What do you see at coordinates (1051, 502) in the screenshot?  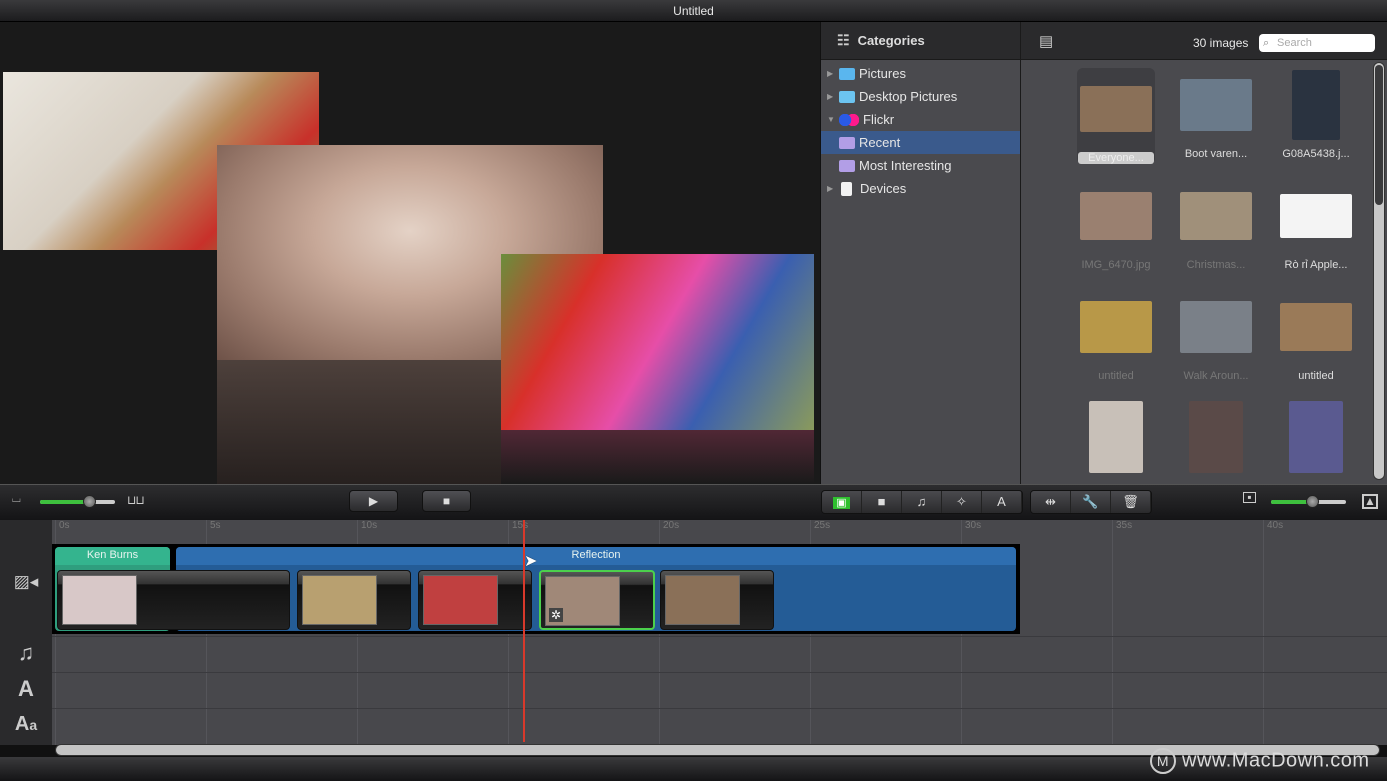 I see `split-tool-button: ⇹` at bounding box center [1051, 502].